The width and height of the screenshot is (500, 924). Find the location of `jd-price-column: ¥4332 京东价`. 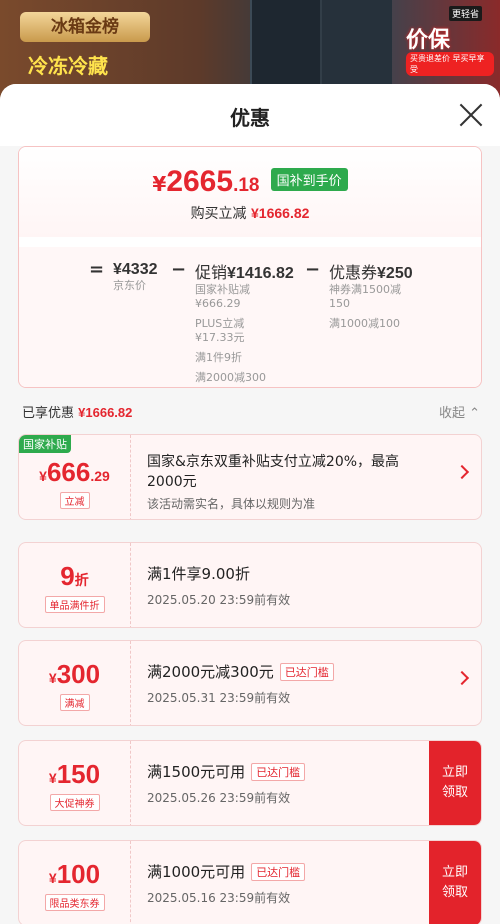

jd-price-column: ¥4332 京东价 is located at coordinates (135, 276).